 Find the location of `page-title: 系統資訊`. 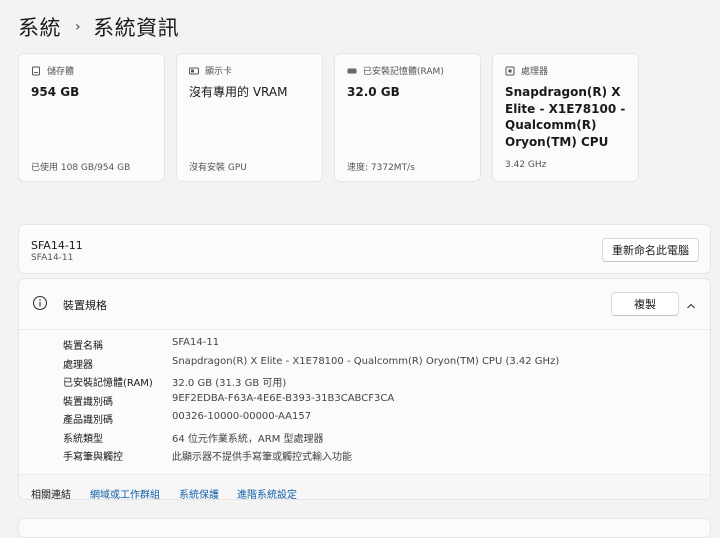

page-title: 系統資訊 is located at coordinates (136, 28).